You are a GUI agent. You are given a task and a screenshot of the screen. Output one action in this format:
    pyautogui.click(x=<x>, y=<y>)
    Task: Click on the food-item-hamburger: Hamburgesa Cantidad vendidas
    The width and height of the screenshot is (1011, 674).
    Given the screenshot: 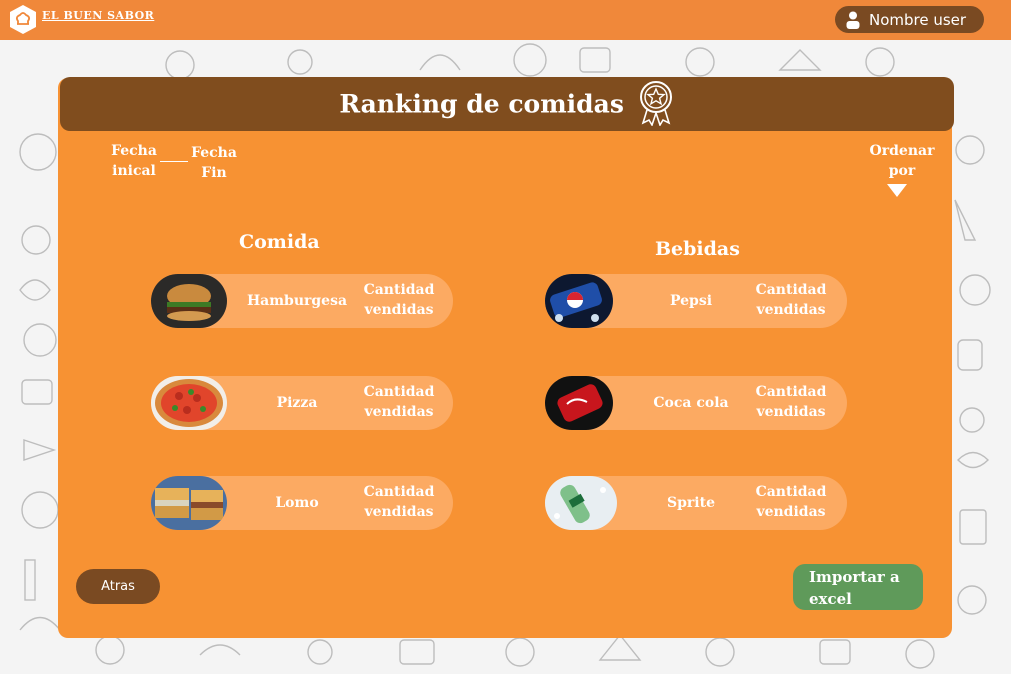 What is the action you would take?
    pyautogui.click(x=302, y=301)
    